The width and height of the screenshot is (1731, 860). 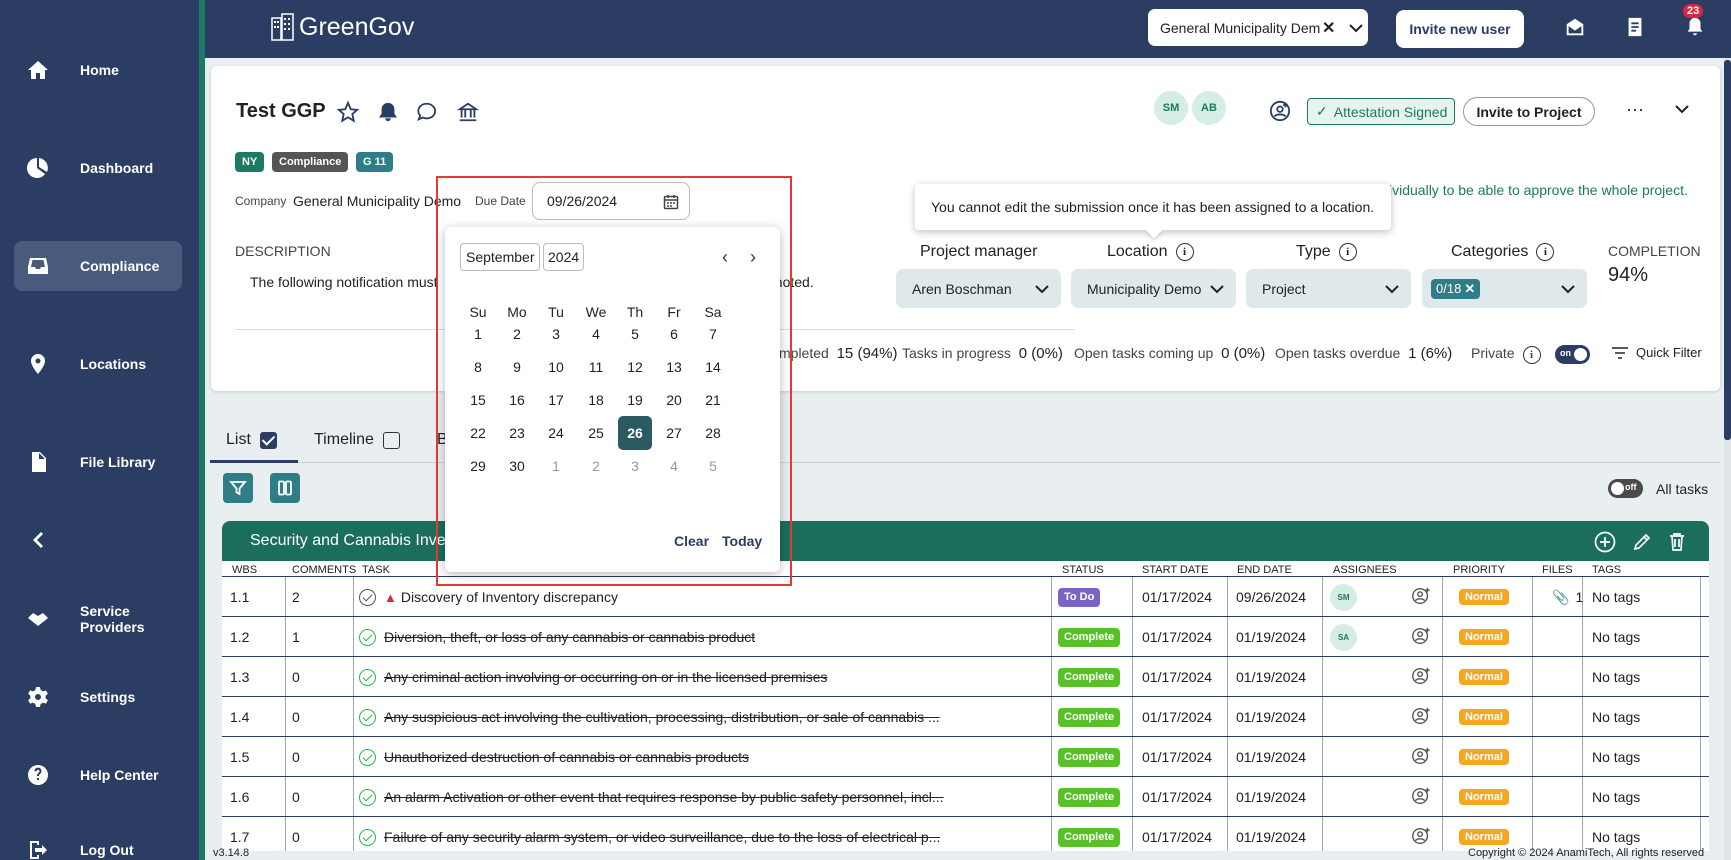 I want to click on column-header: TAGS, so click(x=1606, y=570).